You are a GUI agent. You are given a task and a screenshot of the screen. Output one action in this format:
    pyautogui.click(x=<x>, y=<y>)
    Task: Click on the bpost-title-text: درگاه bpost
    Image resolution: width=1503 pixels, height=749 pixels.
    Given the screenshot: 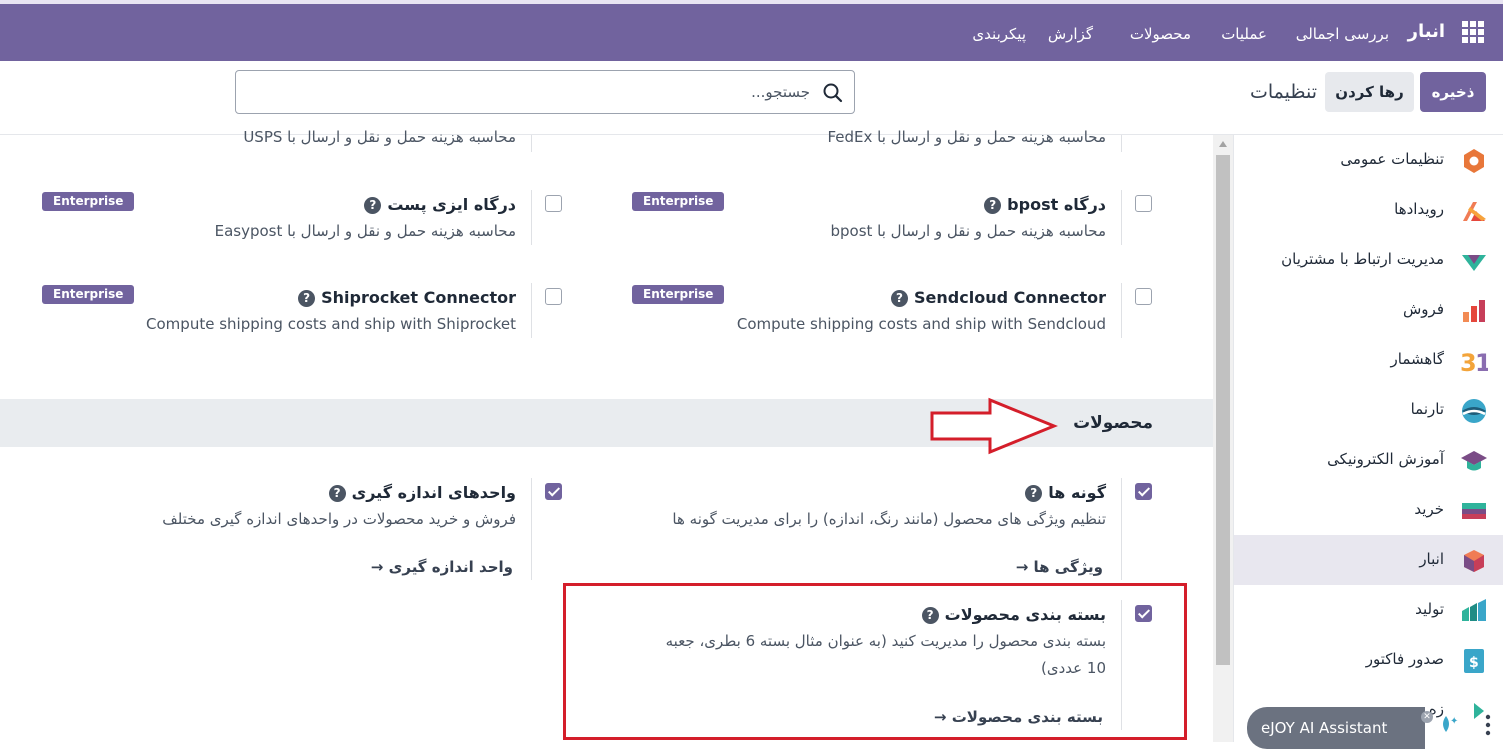 What is the action you would take?
    pyautogui.click(x=1056, y=204)
    